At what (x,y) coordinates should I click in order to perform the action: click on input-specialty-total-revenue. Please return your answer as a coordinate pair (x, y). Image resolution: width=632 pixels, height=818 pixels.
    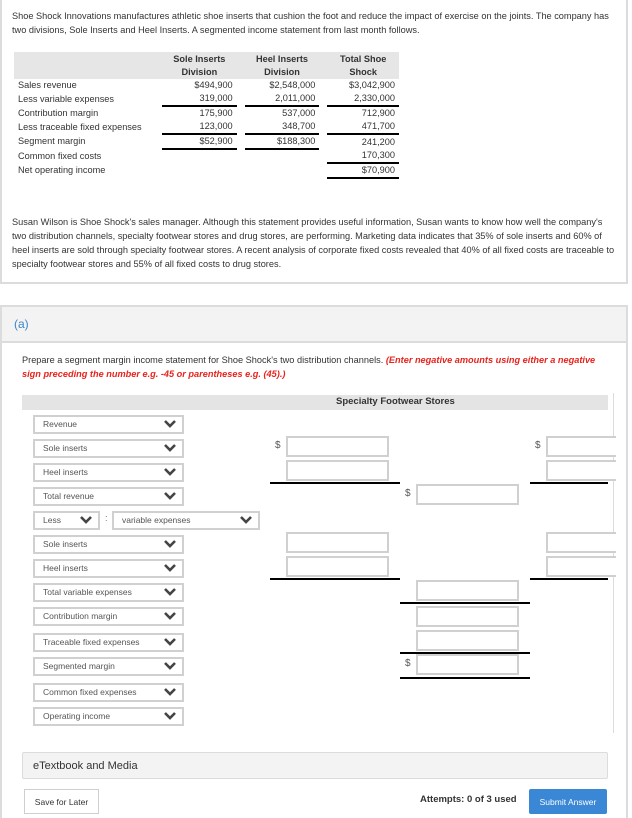
    Looking at the image, I should click on (467, 494).